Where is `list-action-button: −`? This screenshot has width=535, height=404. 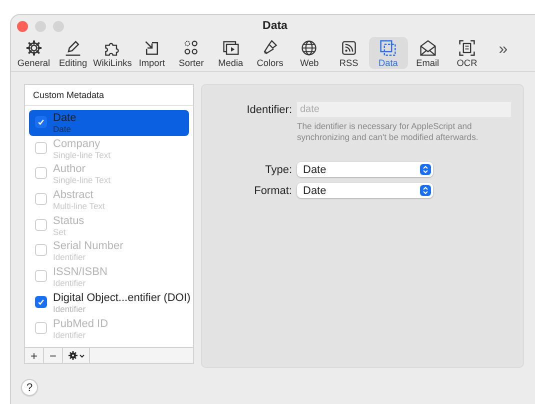 list-action-button: − is located at coordinates (53, 355).